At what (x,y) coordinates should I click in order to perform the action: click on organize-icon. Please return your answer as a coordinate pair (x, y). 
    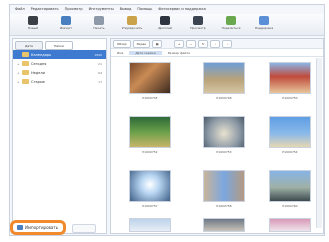
    Looking at the image, I should click on (132, 20).